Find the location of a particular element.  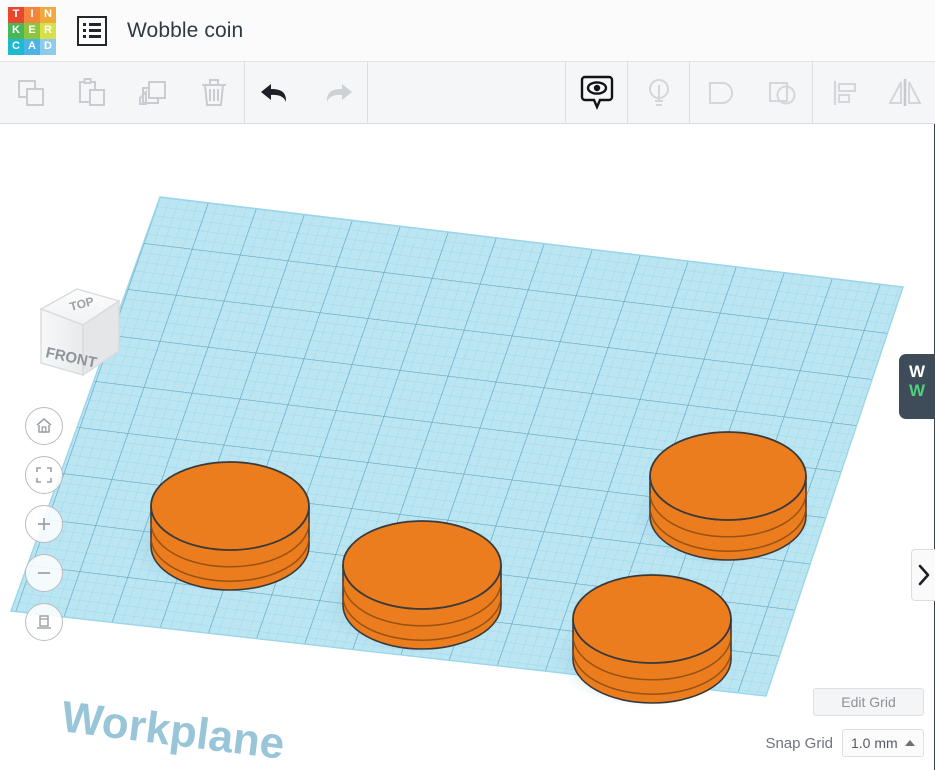

copy-button is located at coordinates (30, 93).